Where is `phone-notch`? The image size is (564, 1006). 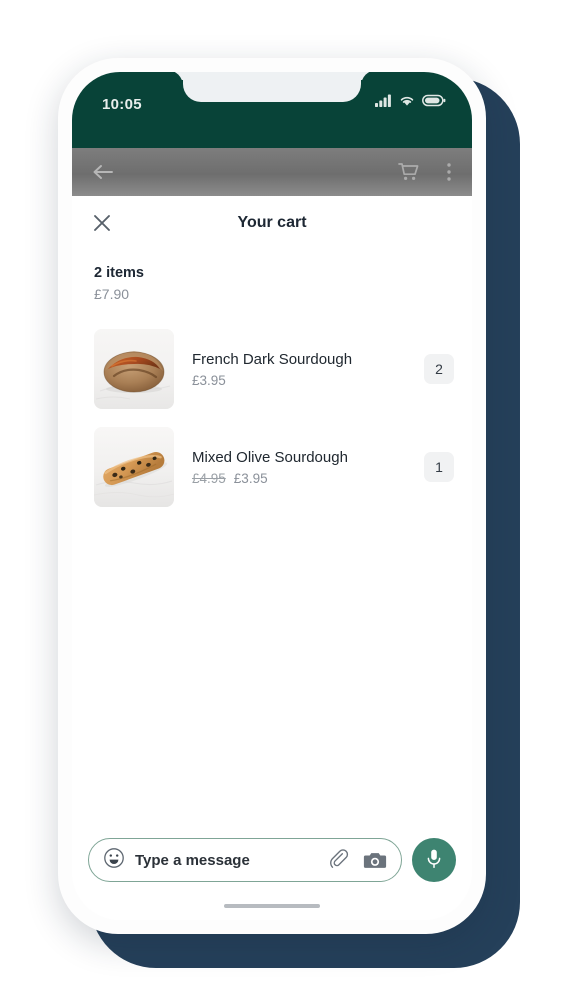
phone-notch is located at coordinates (272, 87).